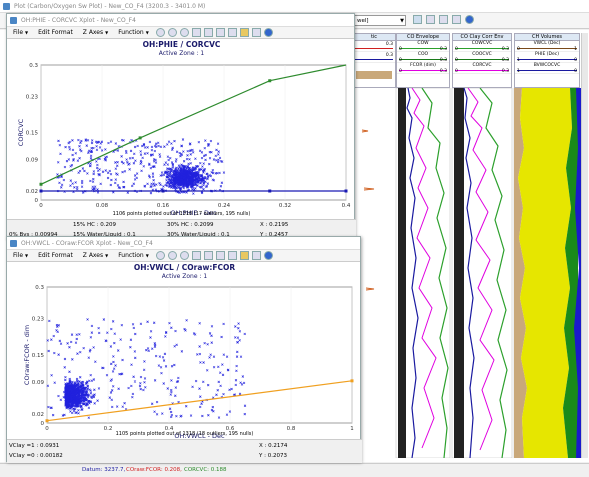 The width and height of the screenshot is (589, 477). What do you see at coordinates (363, 21) in the screenshot?
I see `well-dropdown-value: wel]` at bounding box center [363, 21].